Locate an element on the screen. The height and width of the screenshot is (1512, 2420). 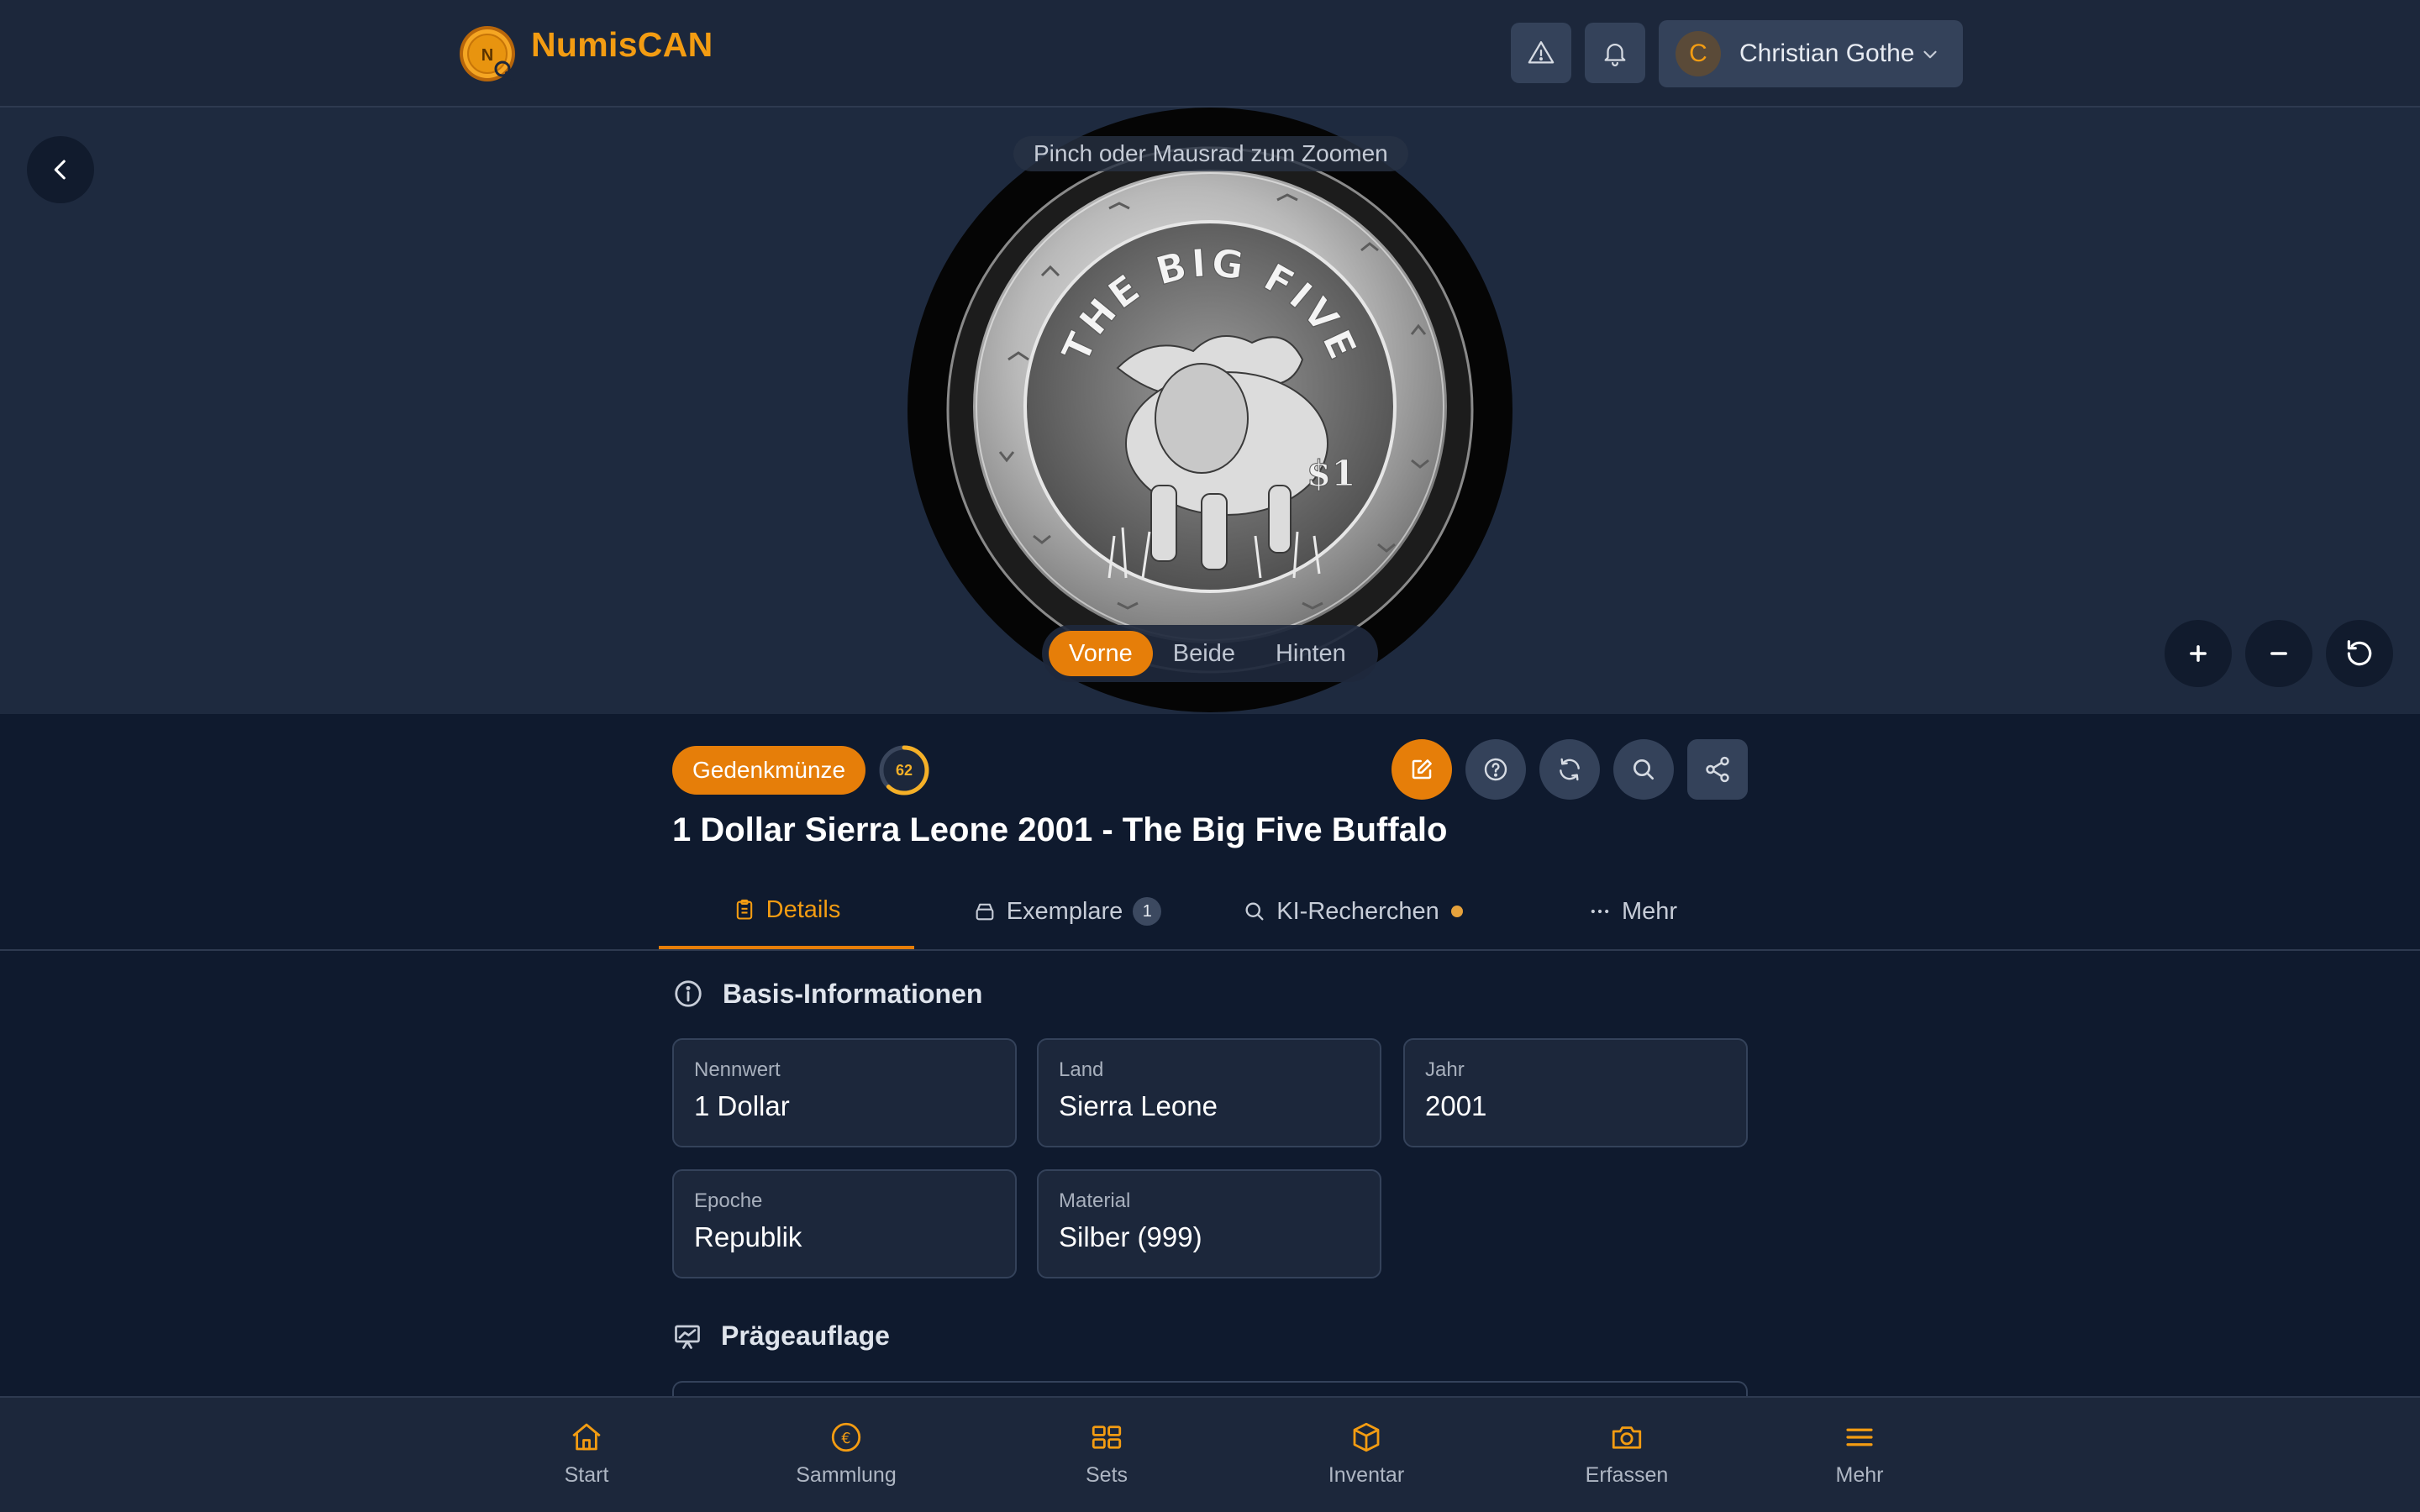
new-indicator-dot is located at coordinates (1456, 911).